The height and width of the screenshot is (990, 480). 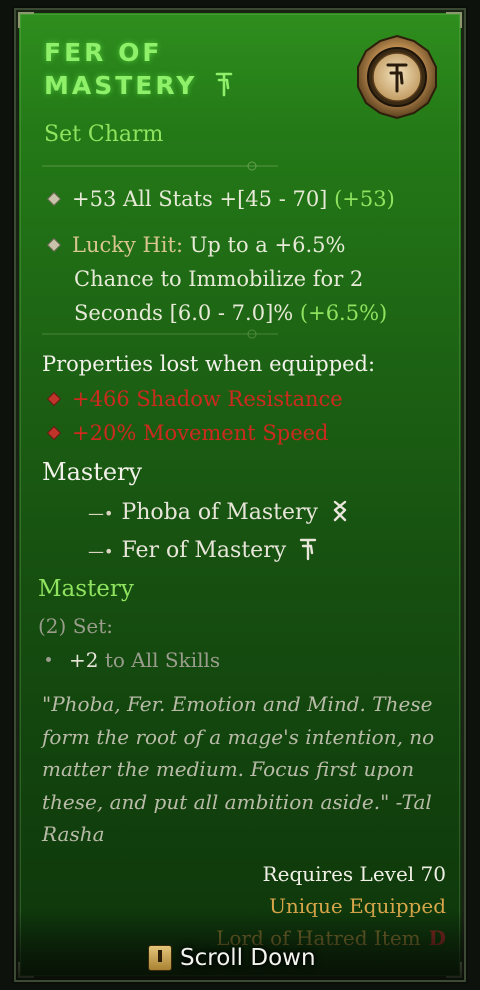 I want to click on item-type: Set Charm, so click(x=104, y=134).